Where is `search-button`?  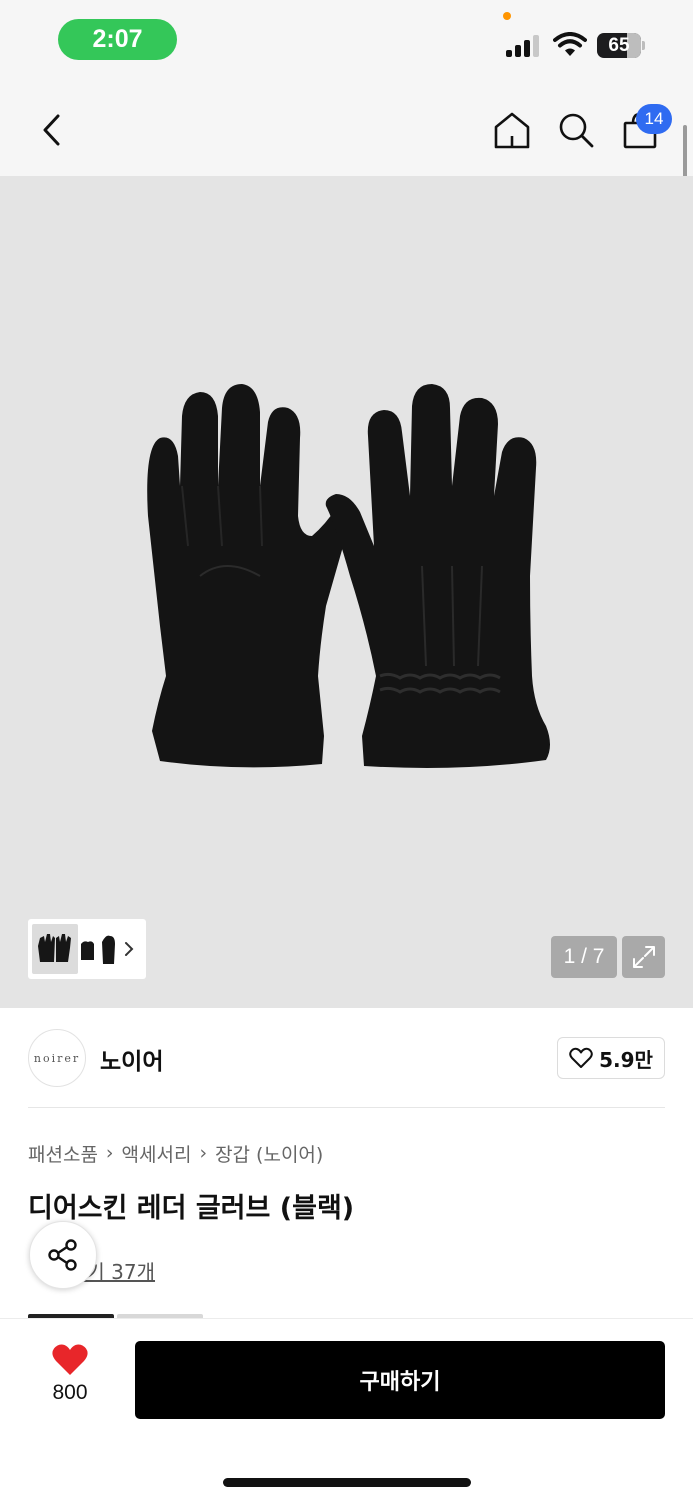
search-button is located at coordinates (576, 130).